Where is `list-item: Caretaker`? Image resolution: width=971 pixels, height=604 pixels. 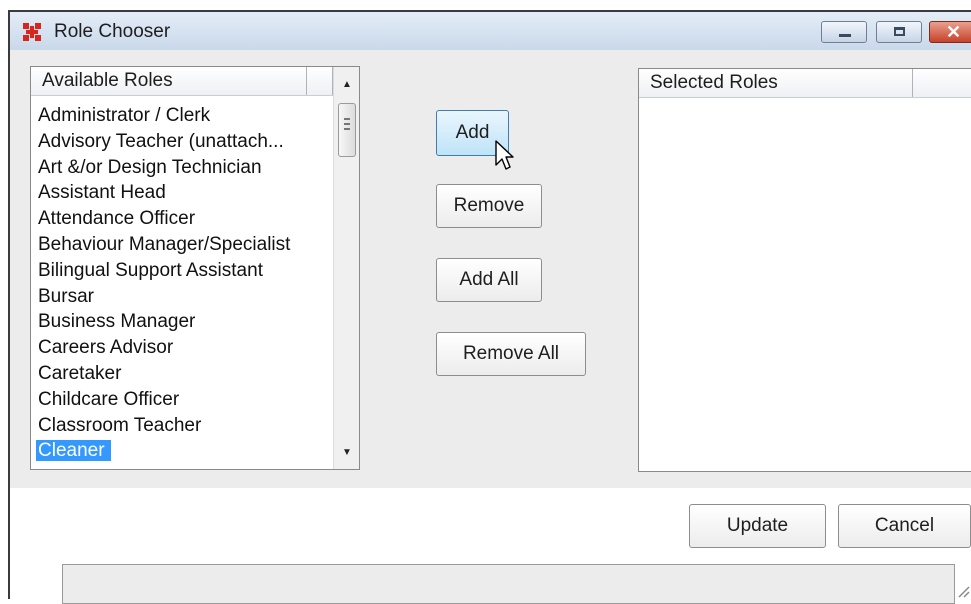
list-item: Caretaker is located at coordinates (182, 374).